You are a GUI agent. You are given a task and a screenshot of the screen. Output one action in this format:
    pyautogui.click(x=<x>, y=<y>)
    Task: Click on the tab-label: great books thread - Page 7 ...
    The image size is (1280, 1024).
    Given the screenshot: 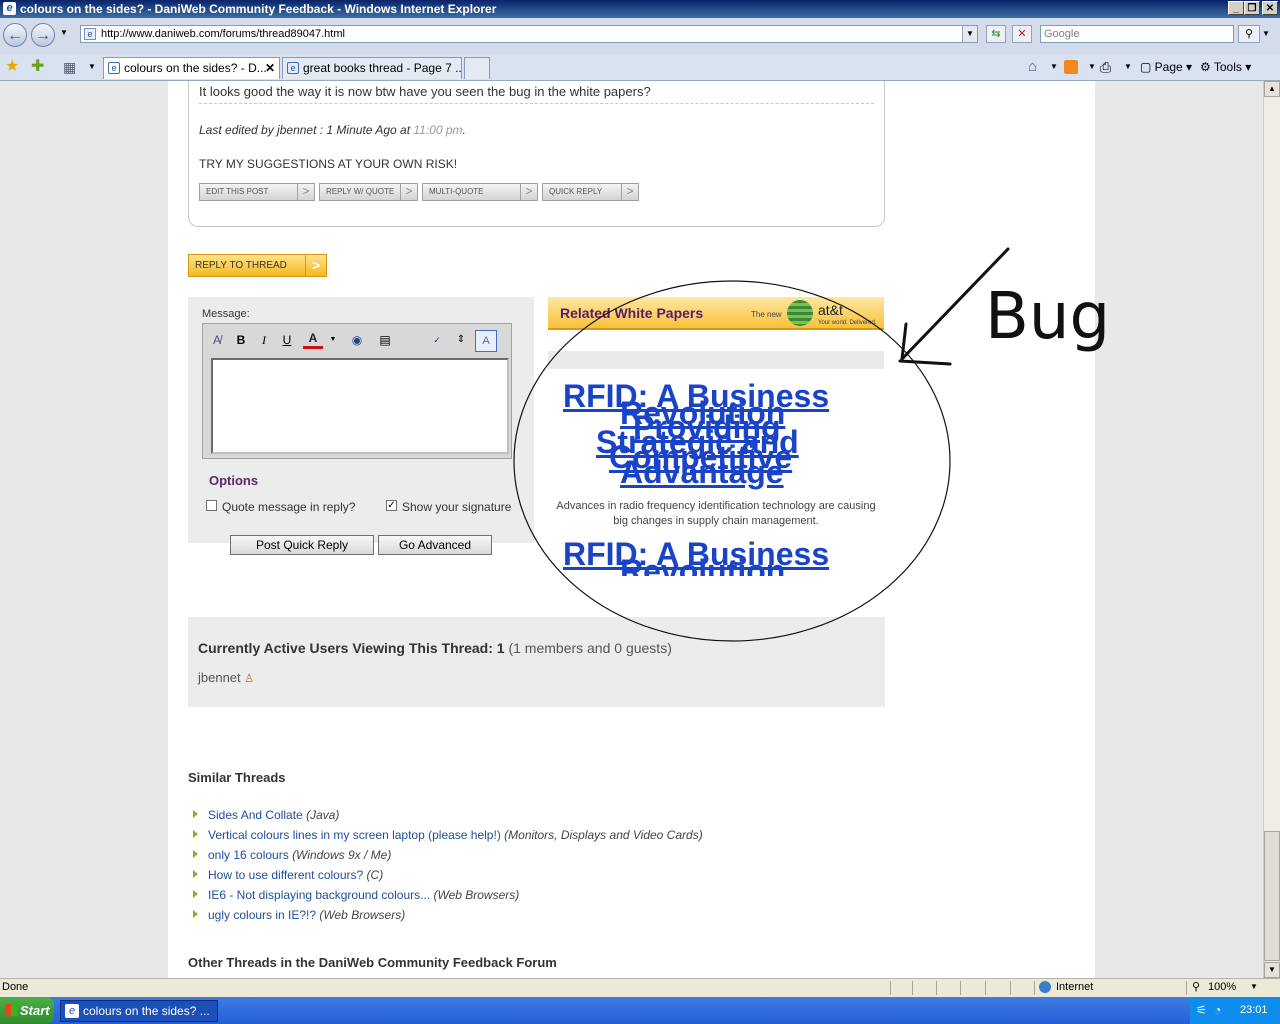 What is the action you would take?
    pyautogui.click(x=382, y=68)
    